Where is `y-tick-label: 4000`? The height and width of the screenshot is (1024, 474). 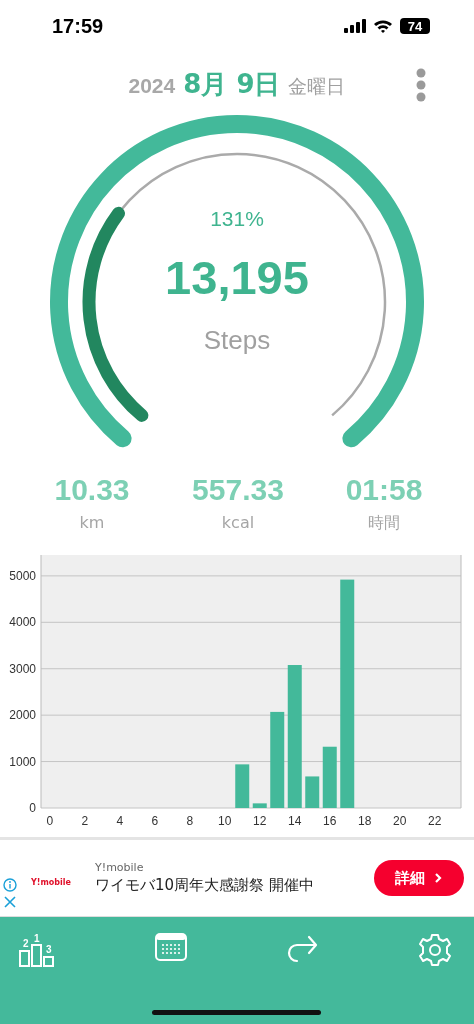
y-tick-label: 4000 is located at coordinates (22, 622).